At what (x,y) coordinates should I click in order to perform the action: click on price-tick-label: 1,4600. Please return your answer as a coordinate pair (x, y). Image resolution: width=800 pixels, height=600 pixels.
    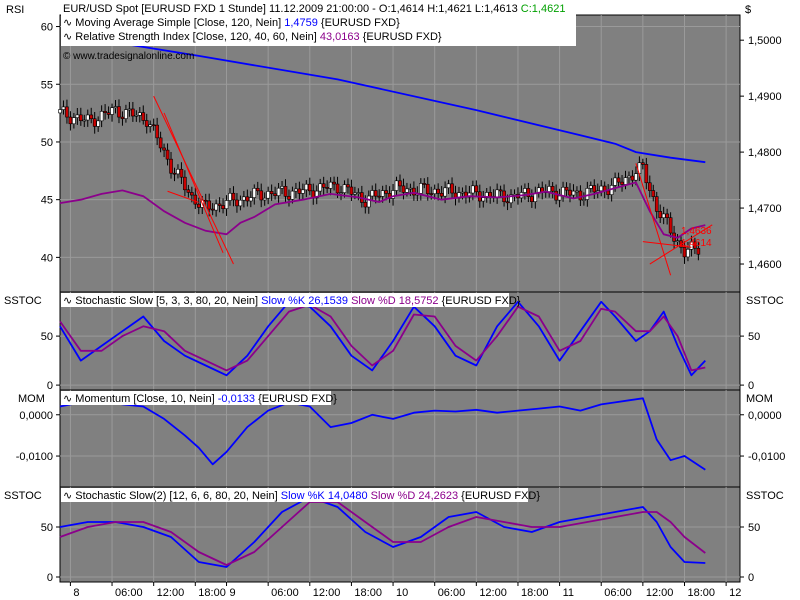
    Looking at the image, I should click on (765, 265).